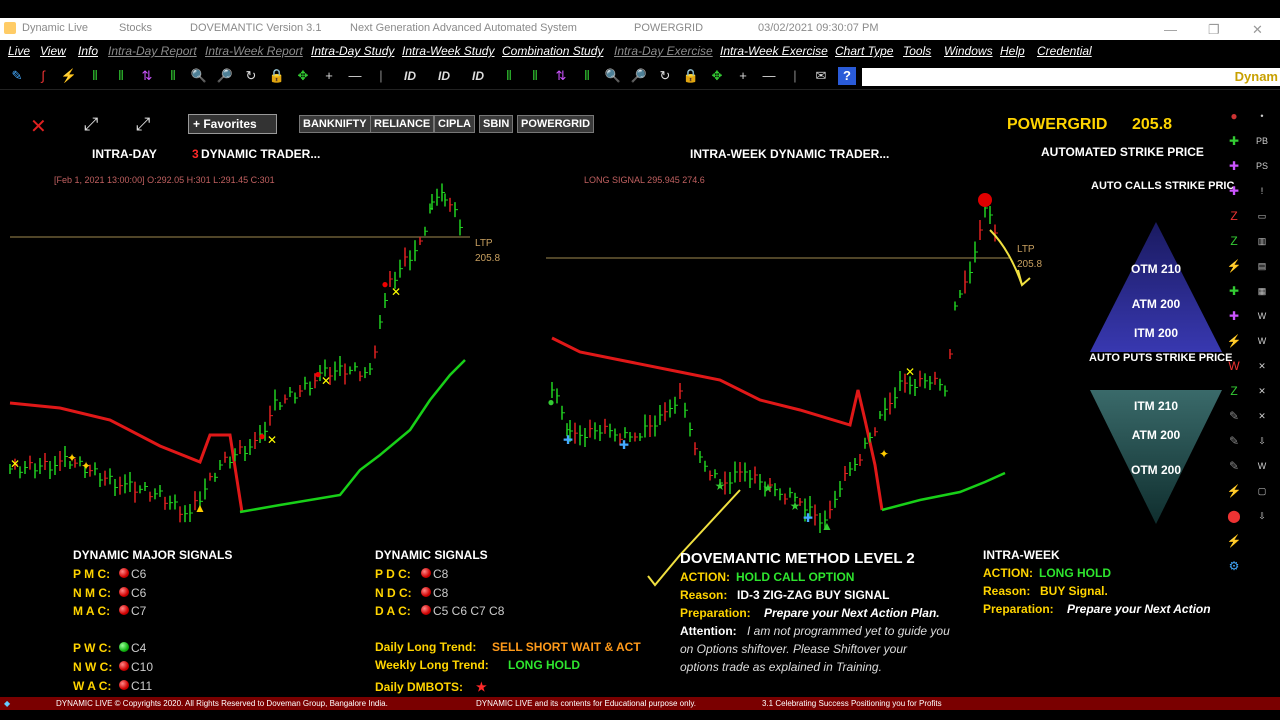  I want to click on menu-item-combination-study: Combination Study, so click(552, 51).